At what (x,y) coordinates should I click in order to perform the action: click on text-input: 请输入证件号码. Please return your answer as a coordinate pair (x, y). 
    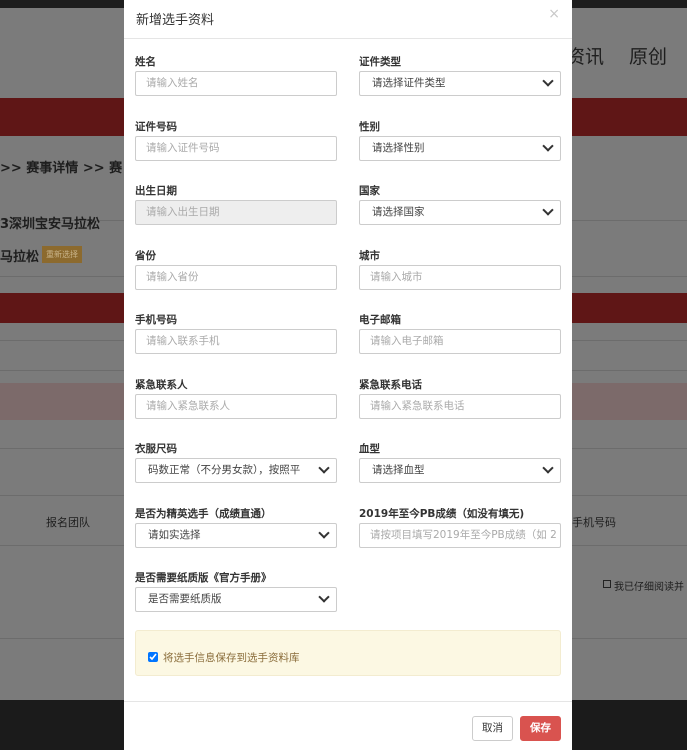
    Looking at the image, I should click on (236, 148).